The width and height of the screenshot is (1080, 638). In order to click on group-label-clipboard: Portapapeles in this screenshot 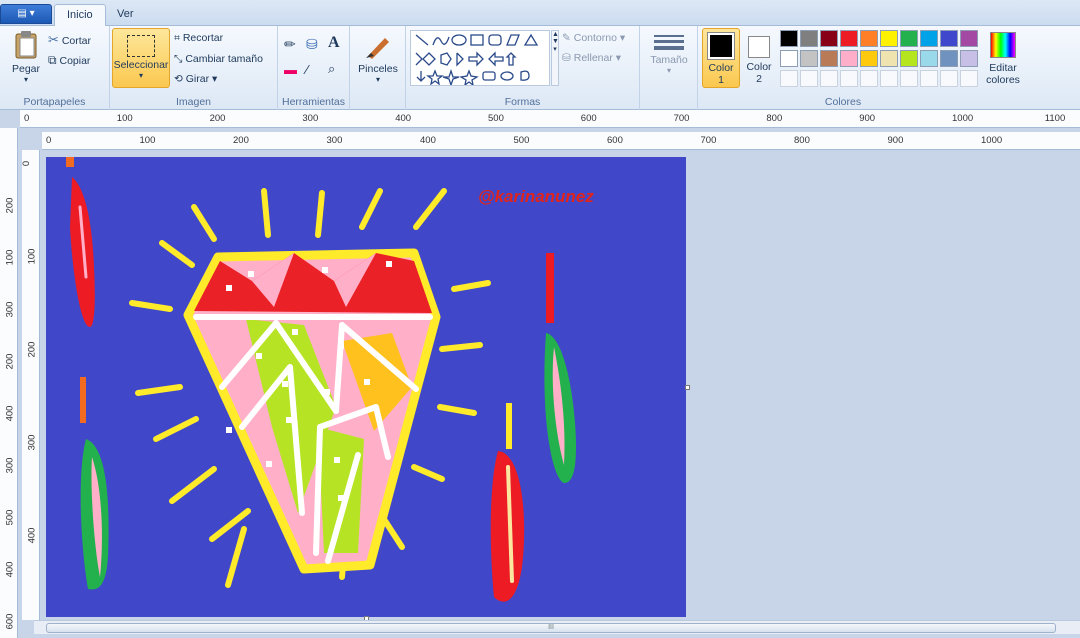, I will do `click(54, 102)`.